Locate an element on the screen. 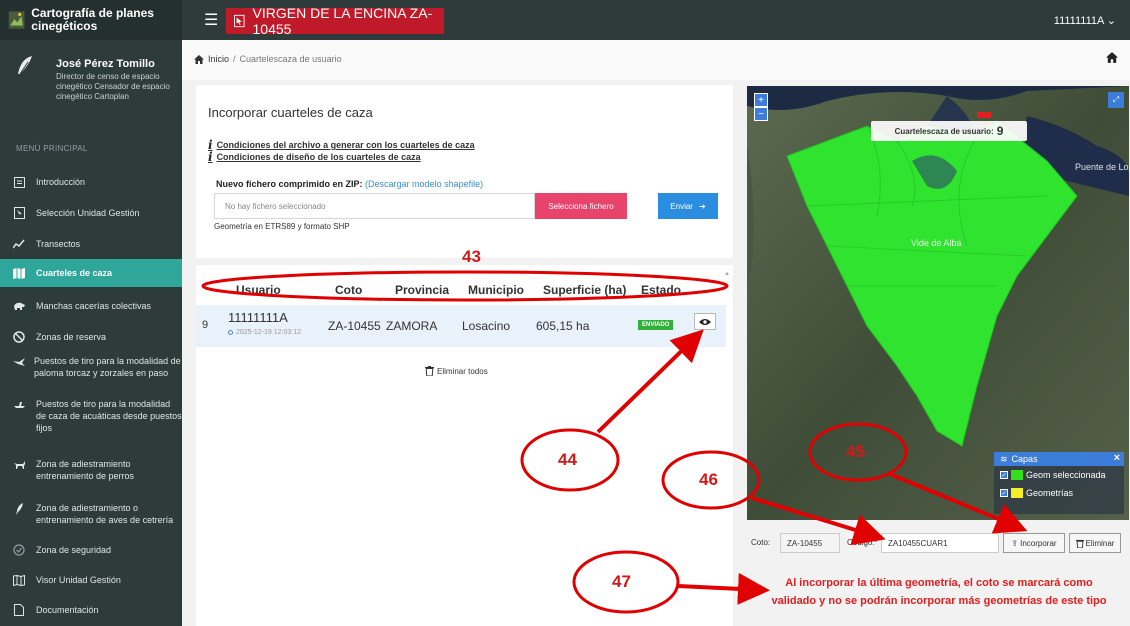 The width and height of the screenshot is (1130, 626). column-header: Municipio is located at coordinates (496, 290).